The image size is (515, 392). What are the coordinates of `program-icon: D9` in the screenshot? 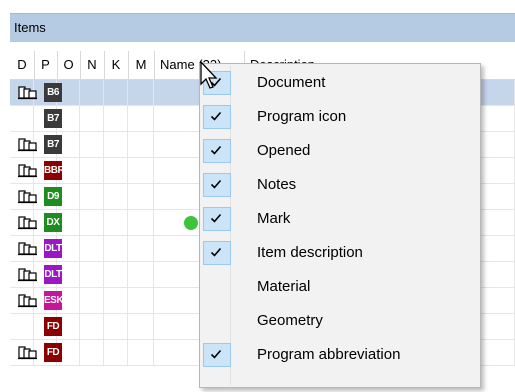 It's located at (53, 196).